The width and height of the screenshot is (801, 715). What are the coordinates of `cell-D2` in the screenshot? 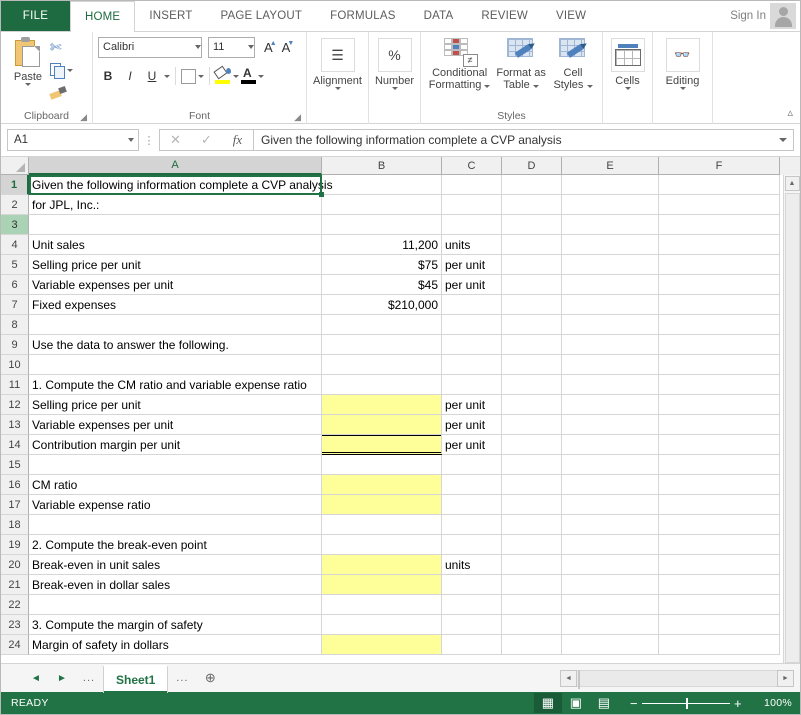 It's located at (532, 205).